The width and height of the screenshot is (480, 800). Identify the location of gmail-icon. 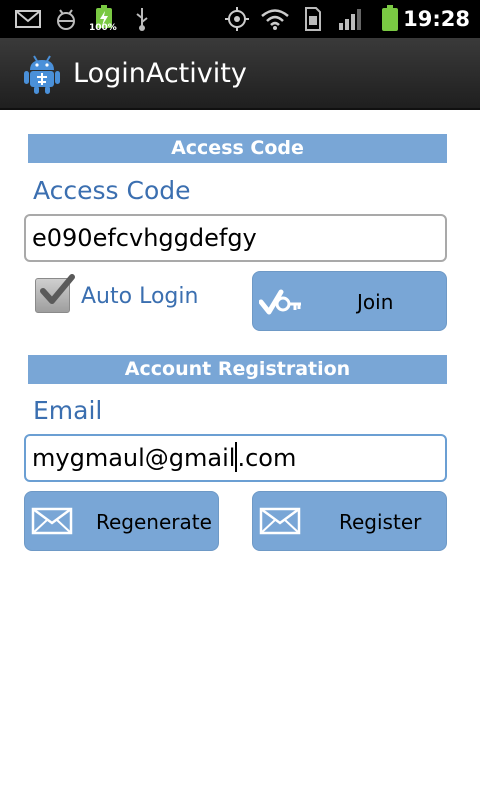
(28, 19).